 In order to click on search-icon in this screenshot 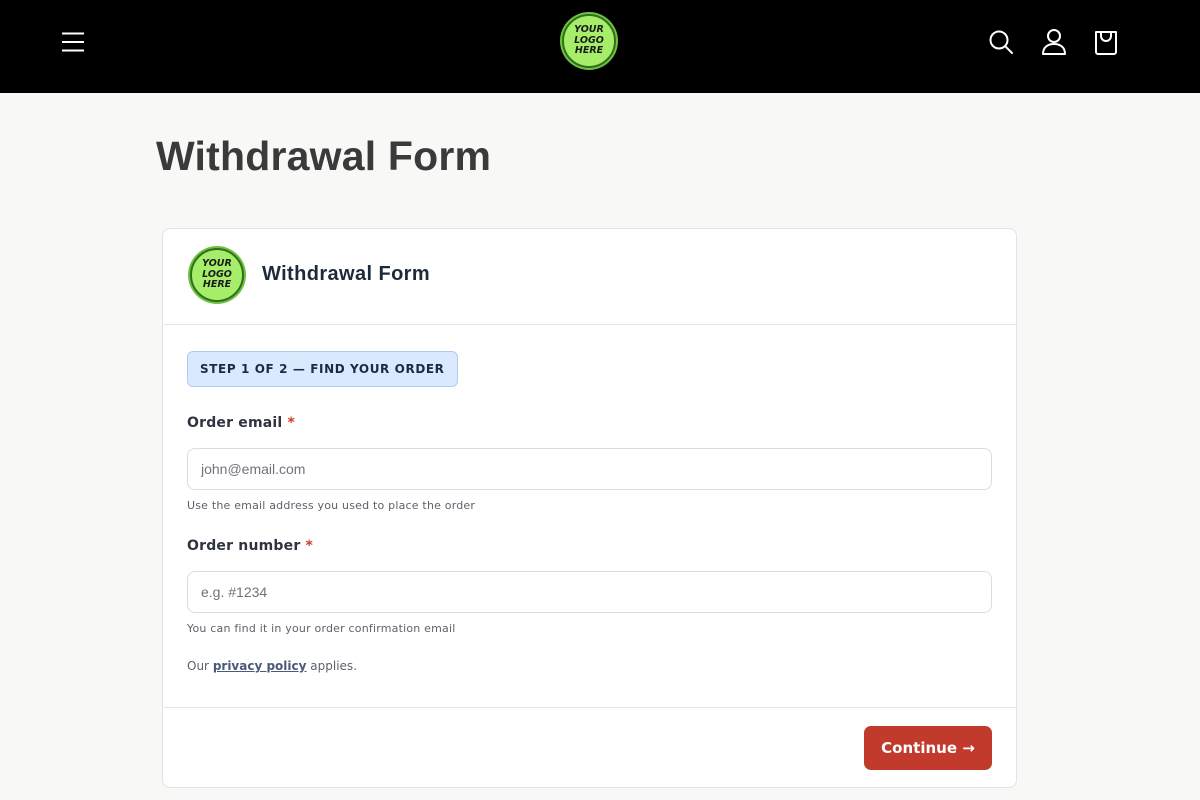, I will do `click(1001, 42)`.